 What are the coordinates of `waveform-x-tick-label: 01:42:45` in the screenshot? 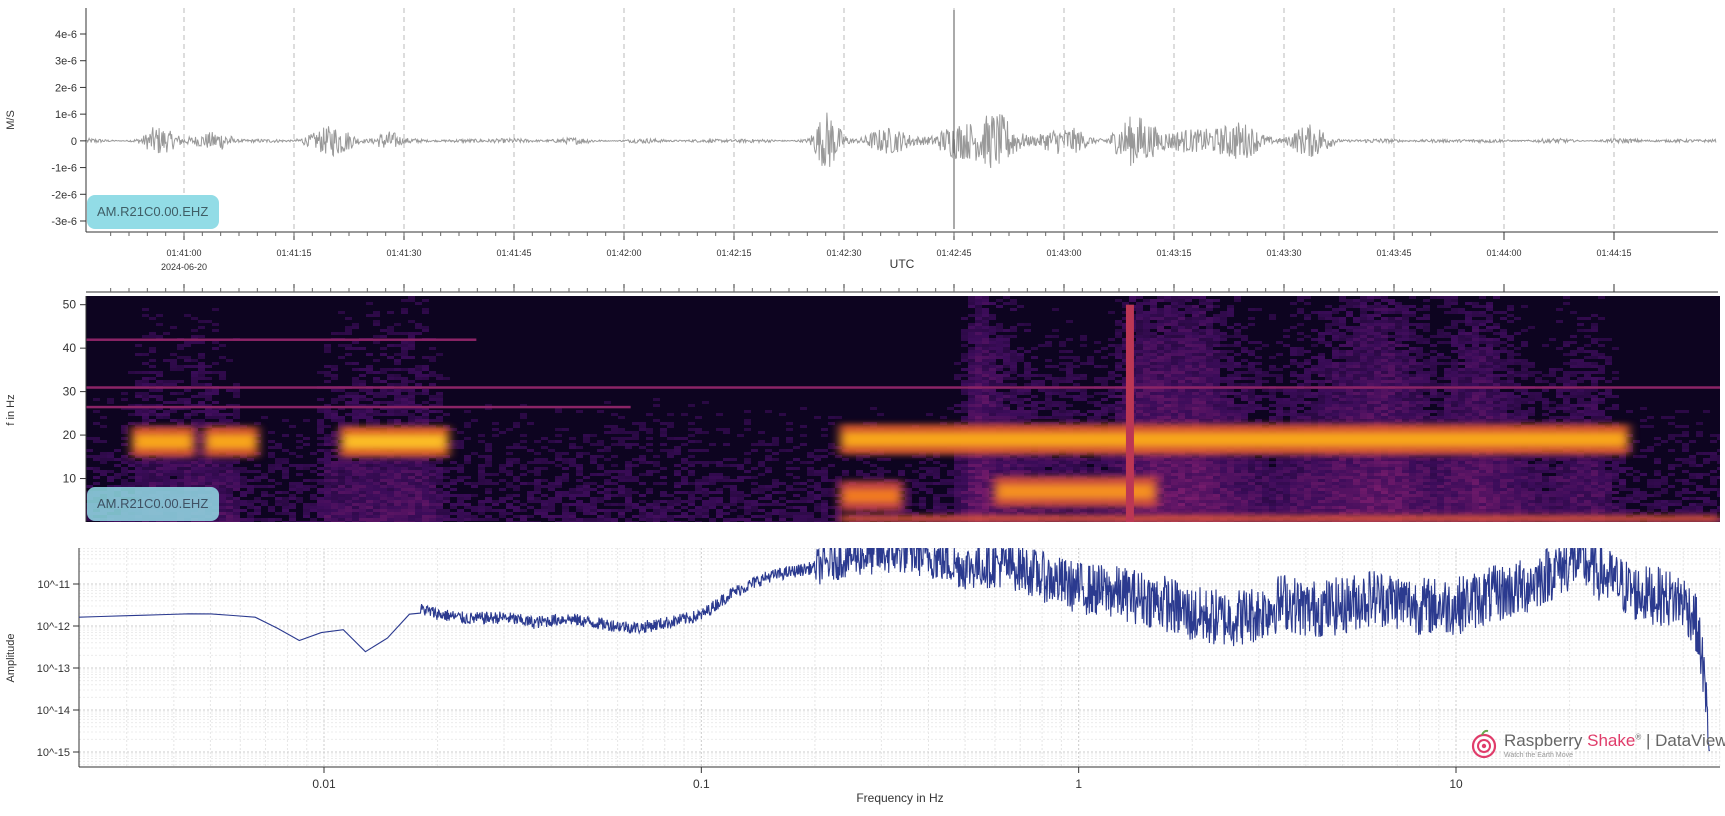 It's located at (953, 253).